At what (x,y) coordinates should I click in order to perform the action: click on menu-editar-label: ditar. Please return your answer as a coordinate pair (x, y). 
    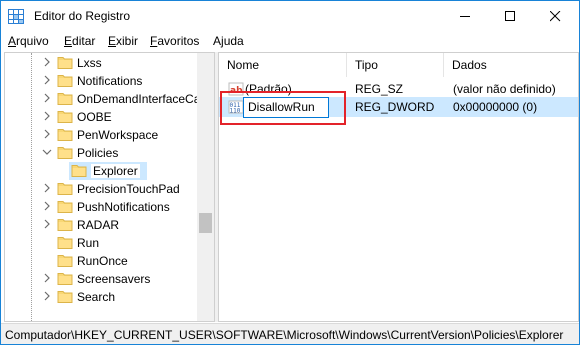
    Looking at the image, I should click on (84, 41).